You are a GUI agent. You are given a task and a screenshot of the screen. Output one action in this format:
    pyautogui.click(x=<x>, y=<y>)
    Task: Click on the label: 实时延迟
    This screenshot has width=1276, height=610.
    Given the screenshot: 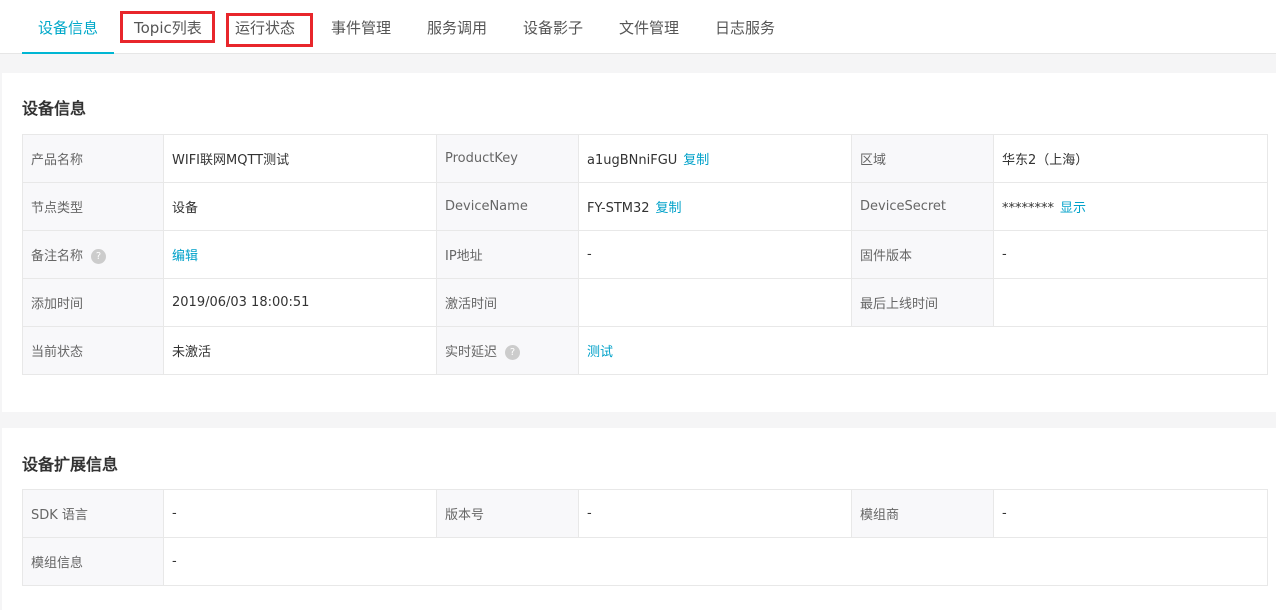 What is the action you would take?
    pyautogui.click(x=471, y=352)
    